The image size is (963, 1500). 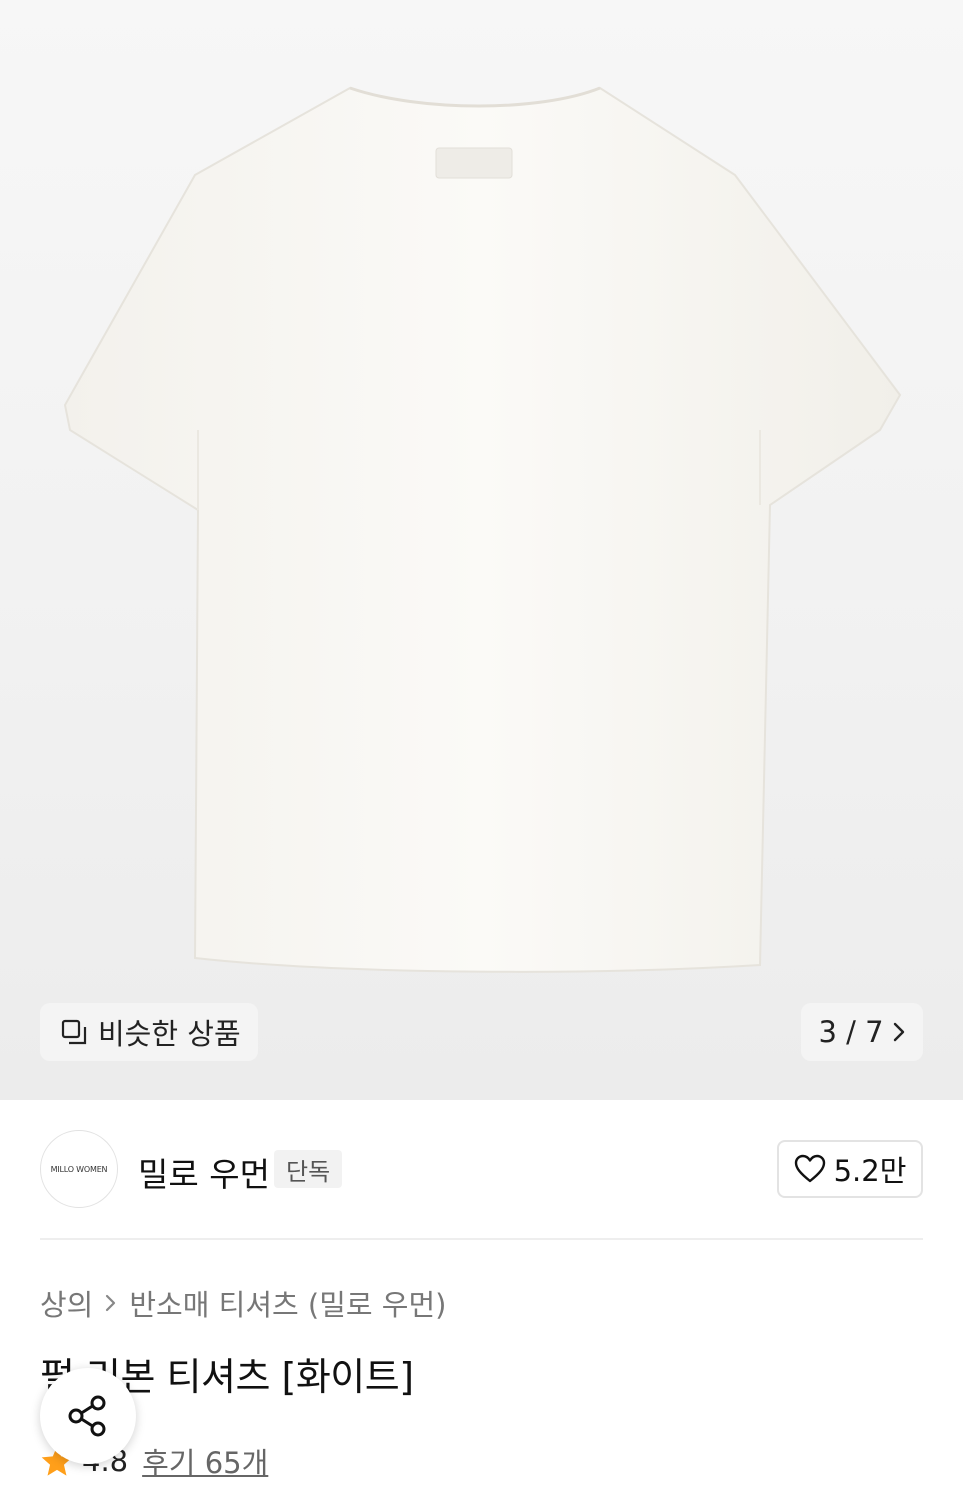 What do you see at coordinates (66, 1303) in the screenshot?
I see `breadcrumb-category: 상의` at bounding box center [66, 1303].